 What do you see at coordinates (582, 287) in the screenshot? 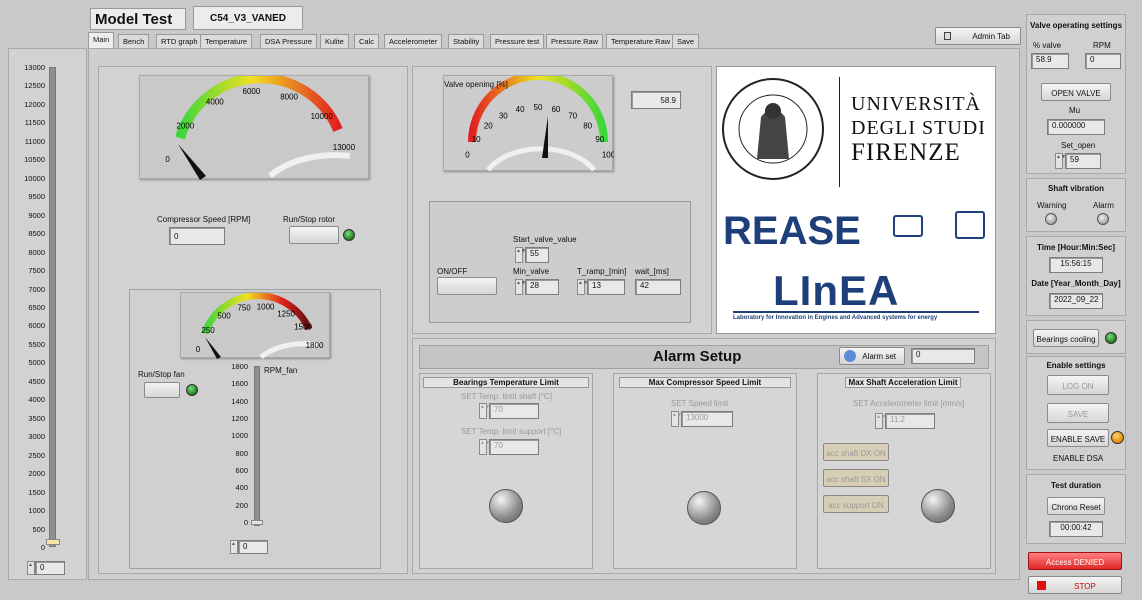
I see `t-ramp-spinner: ▲▼` at bounding box center [582, 287].